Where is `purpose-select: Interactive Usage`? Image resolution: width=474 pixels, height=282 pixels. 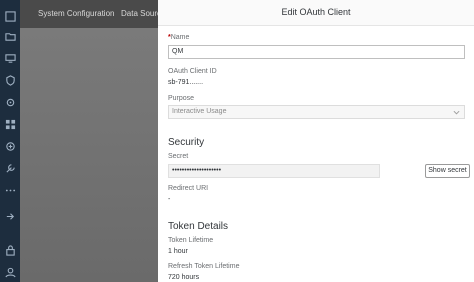 purpose-select: Interactive Usage is located at coordinates (316, 112).